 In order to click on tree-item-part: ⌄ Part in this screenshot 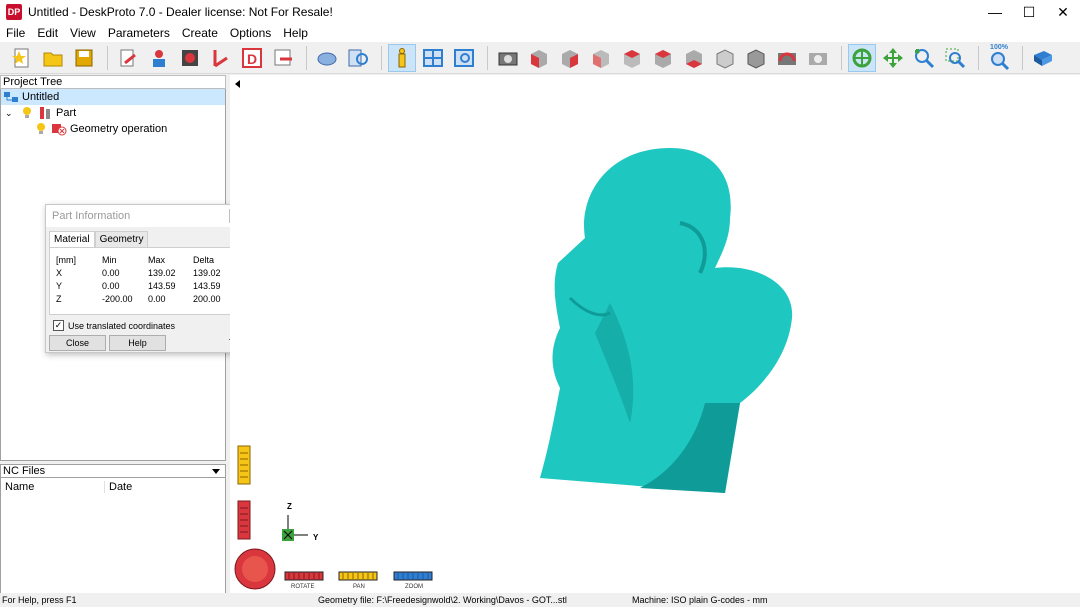, I will do `click(113, 113)`.